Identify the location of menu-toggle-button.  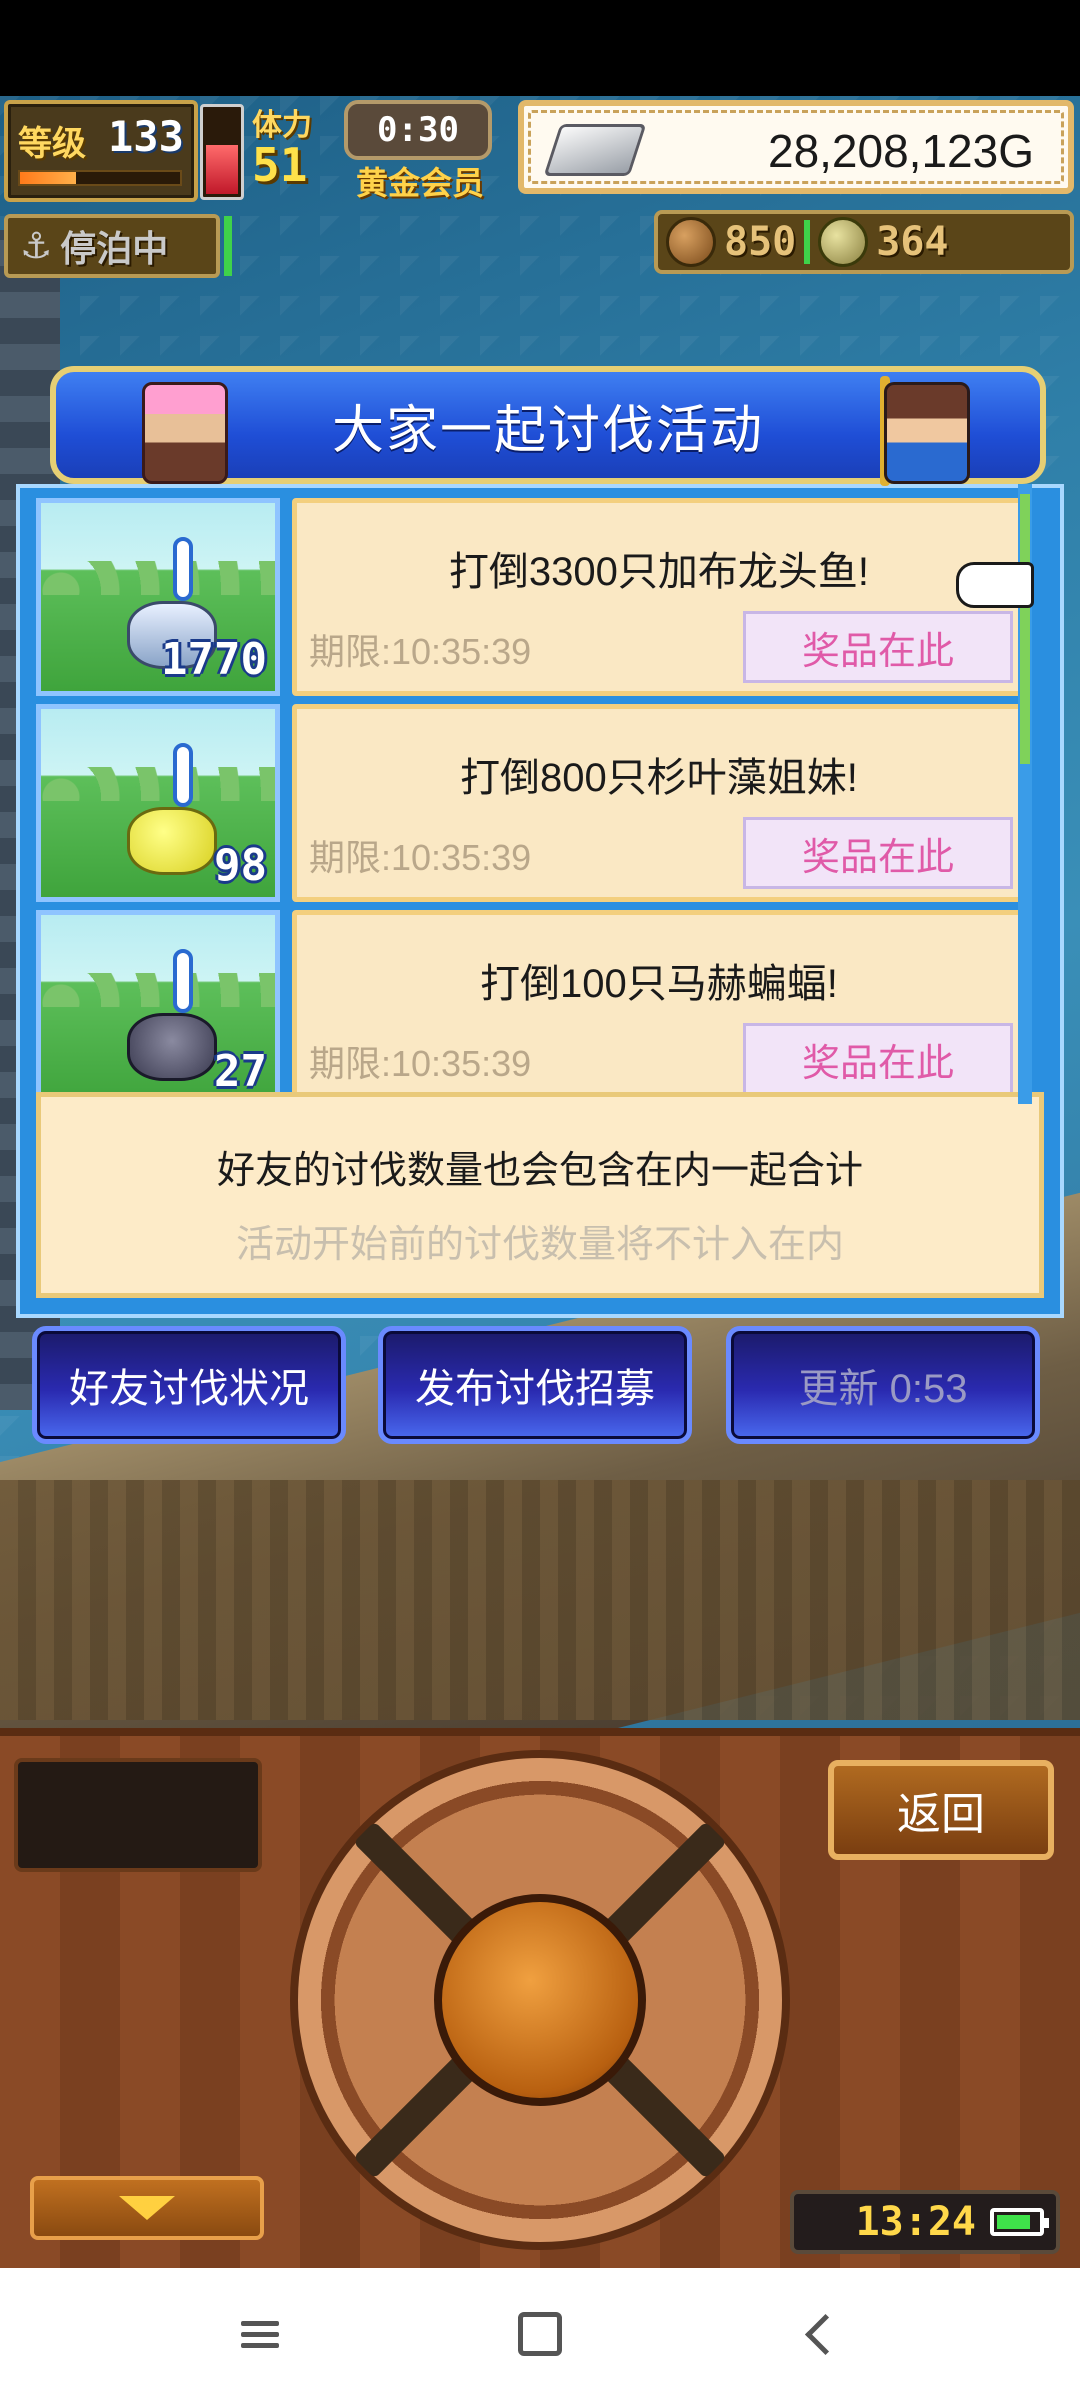
(147, 2208).